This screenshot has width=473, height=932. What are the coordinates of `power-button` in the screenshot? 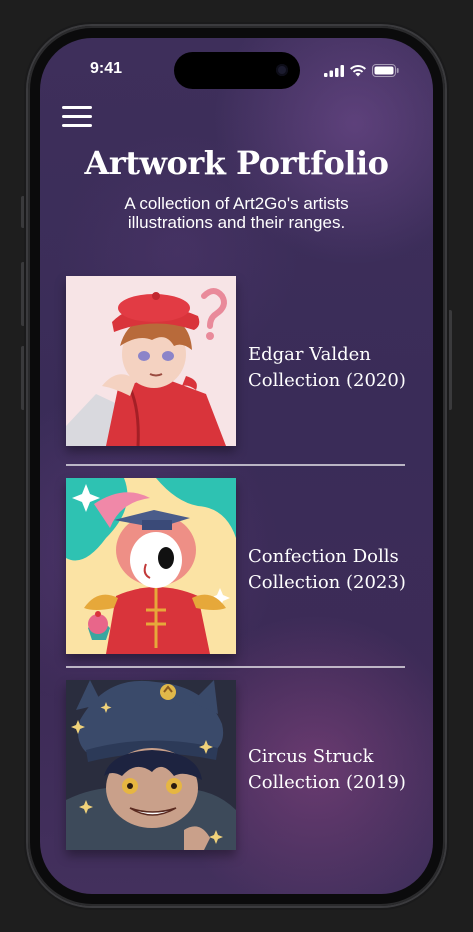 It's located at (450, 360).